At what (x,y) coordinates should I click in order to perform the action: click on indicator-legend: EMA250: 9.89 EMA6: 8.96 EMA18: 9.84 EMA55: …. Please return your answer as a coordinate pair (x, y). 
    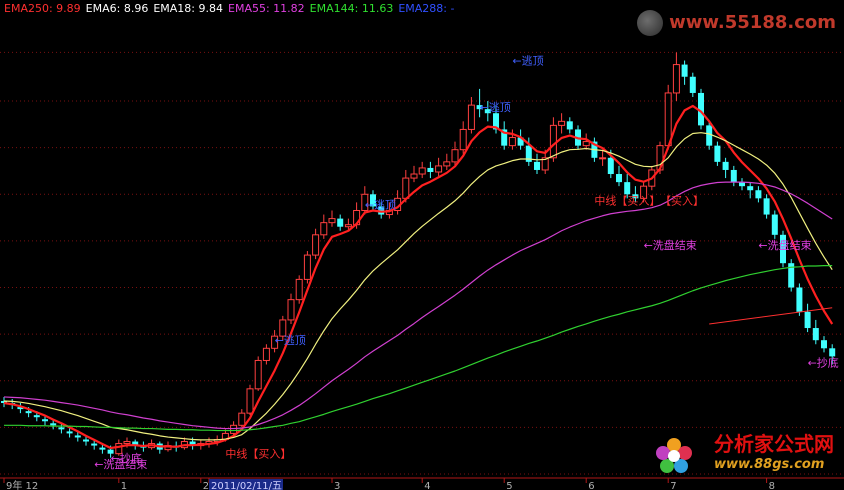
    Looking at the image, I should click on (231, 8).